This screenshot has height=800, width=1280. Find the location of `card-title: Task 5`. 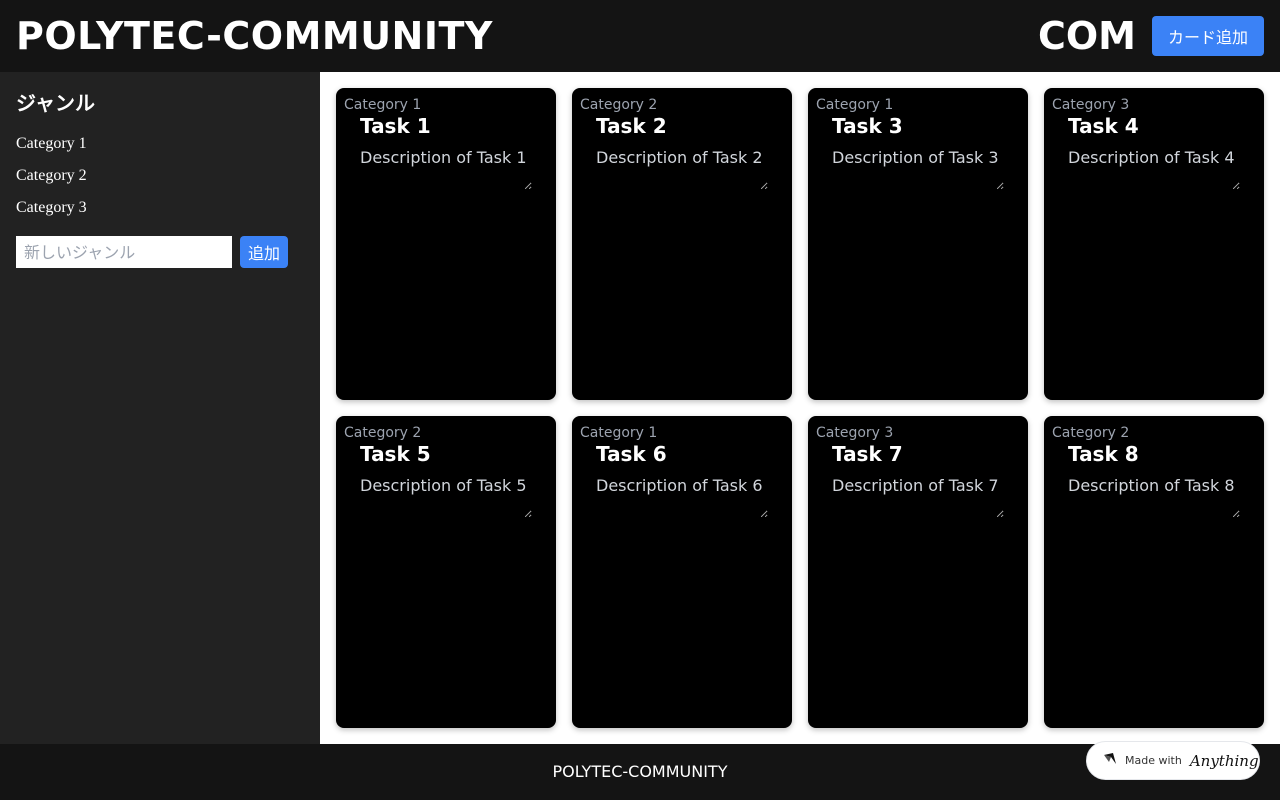

card-title: Task 5 is located at coordinates (454, 454).